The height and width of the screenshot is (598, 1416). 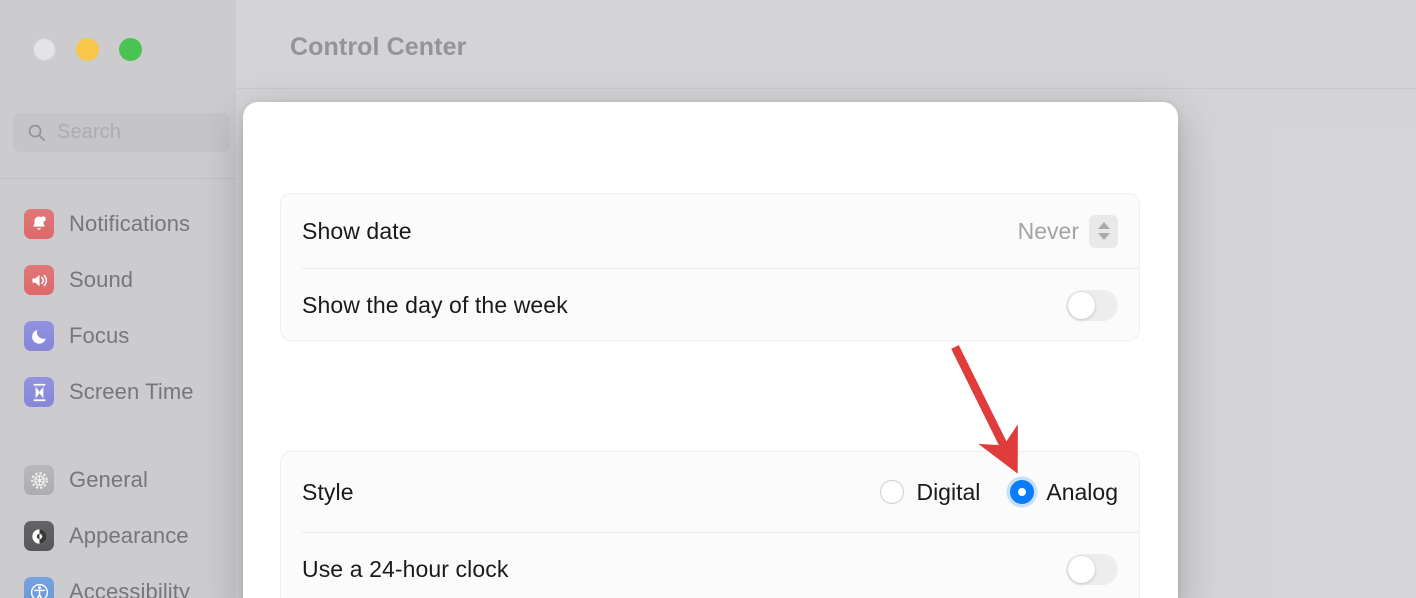 I want to click on time-settings-card: Style Digital Analog Use a 24-hour clock, so click(x=710, y=524).